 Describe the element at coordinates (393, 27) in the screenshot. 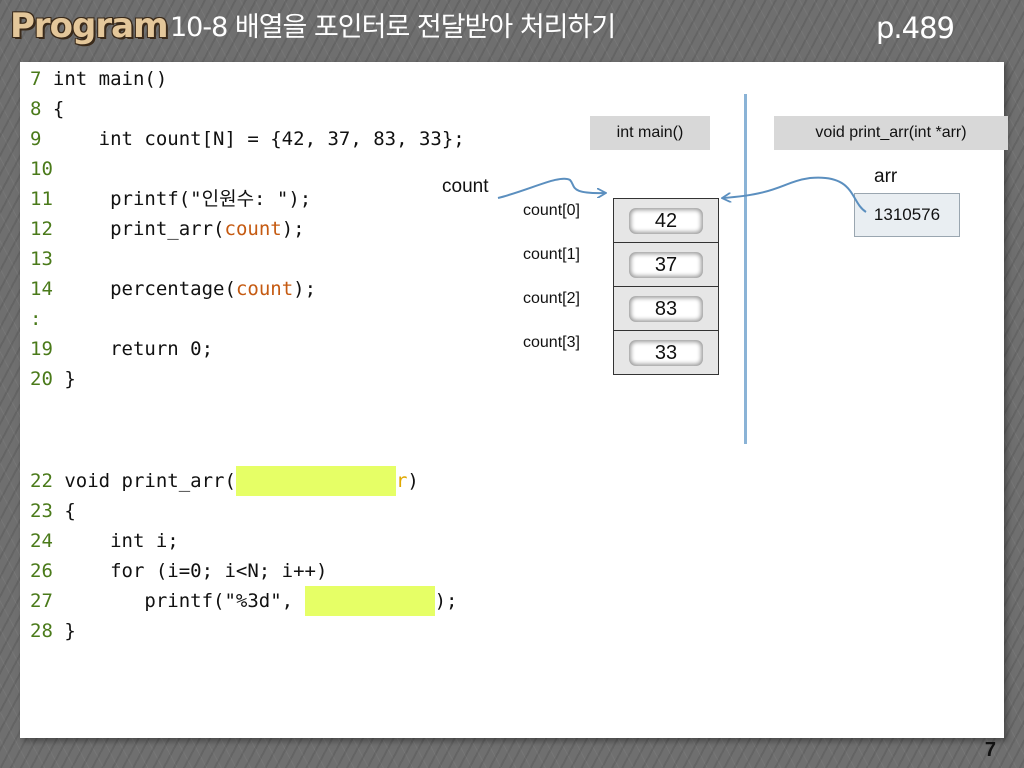

I see `slide-title: 10-8 배열을 포인터로 전달받아 처리하기` at that location.